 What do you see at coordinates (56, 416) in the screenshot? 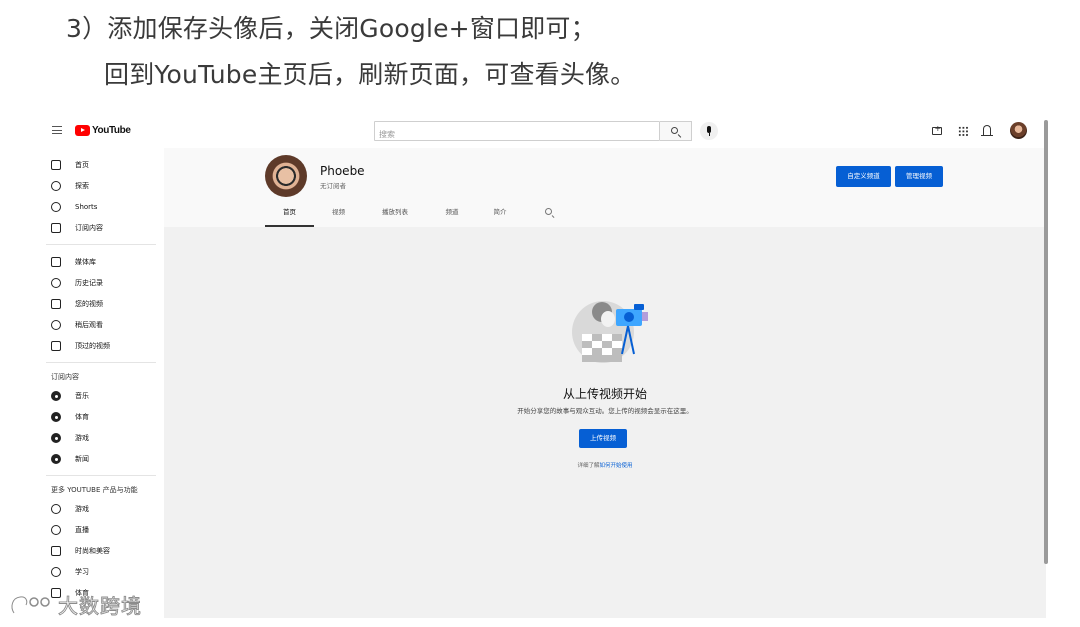
I see `trophy-icon` at bounding box center [56, 416].